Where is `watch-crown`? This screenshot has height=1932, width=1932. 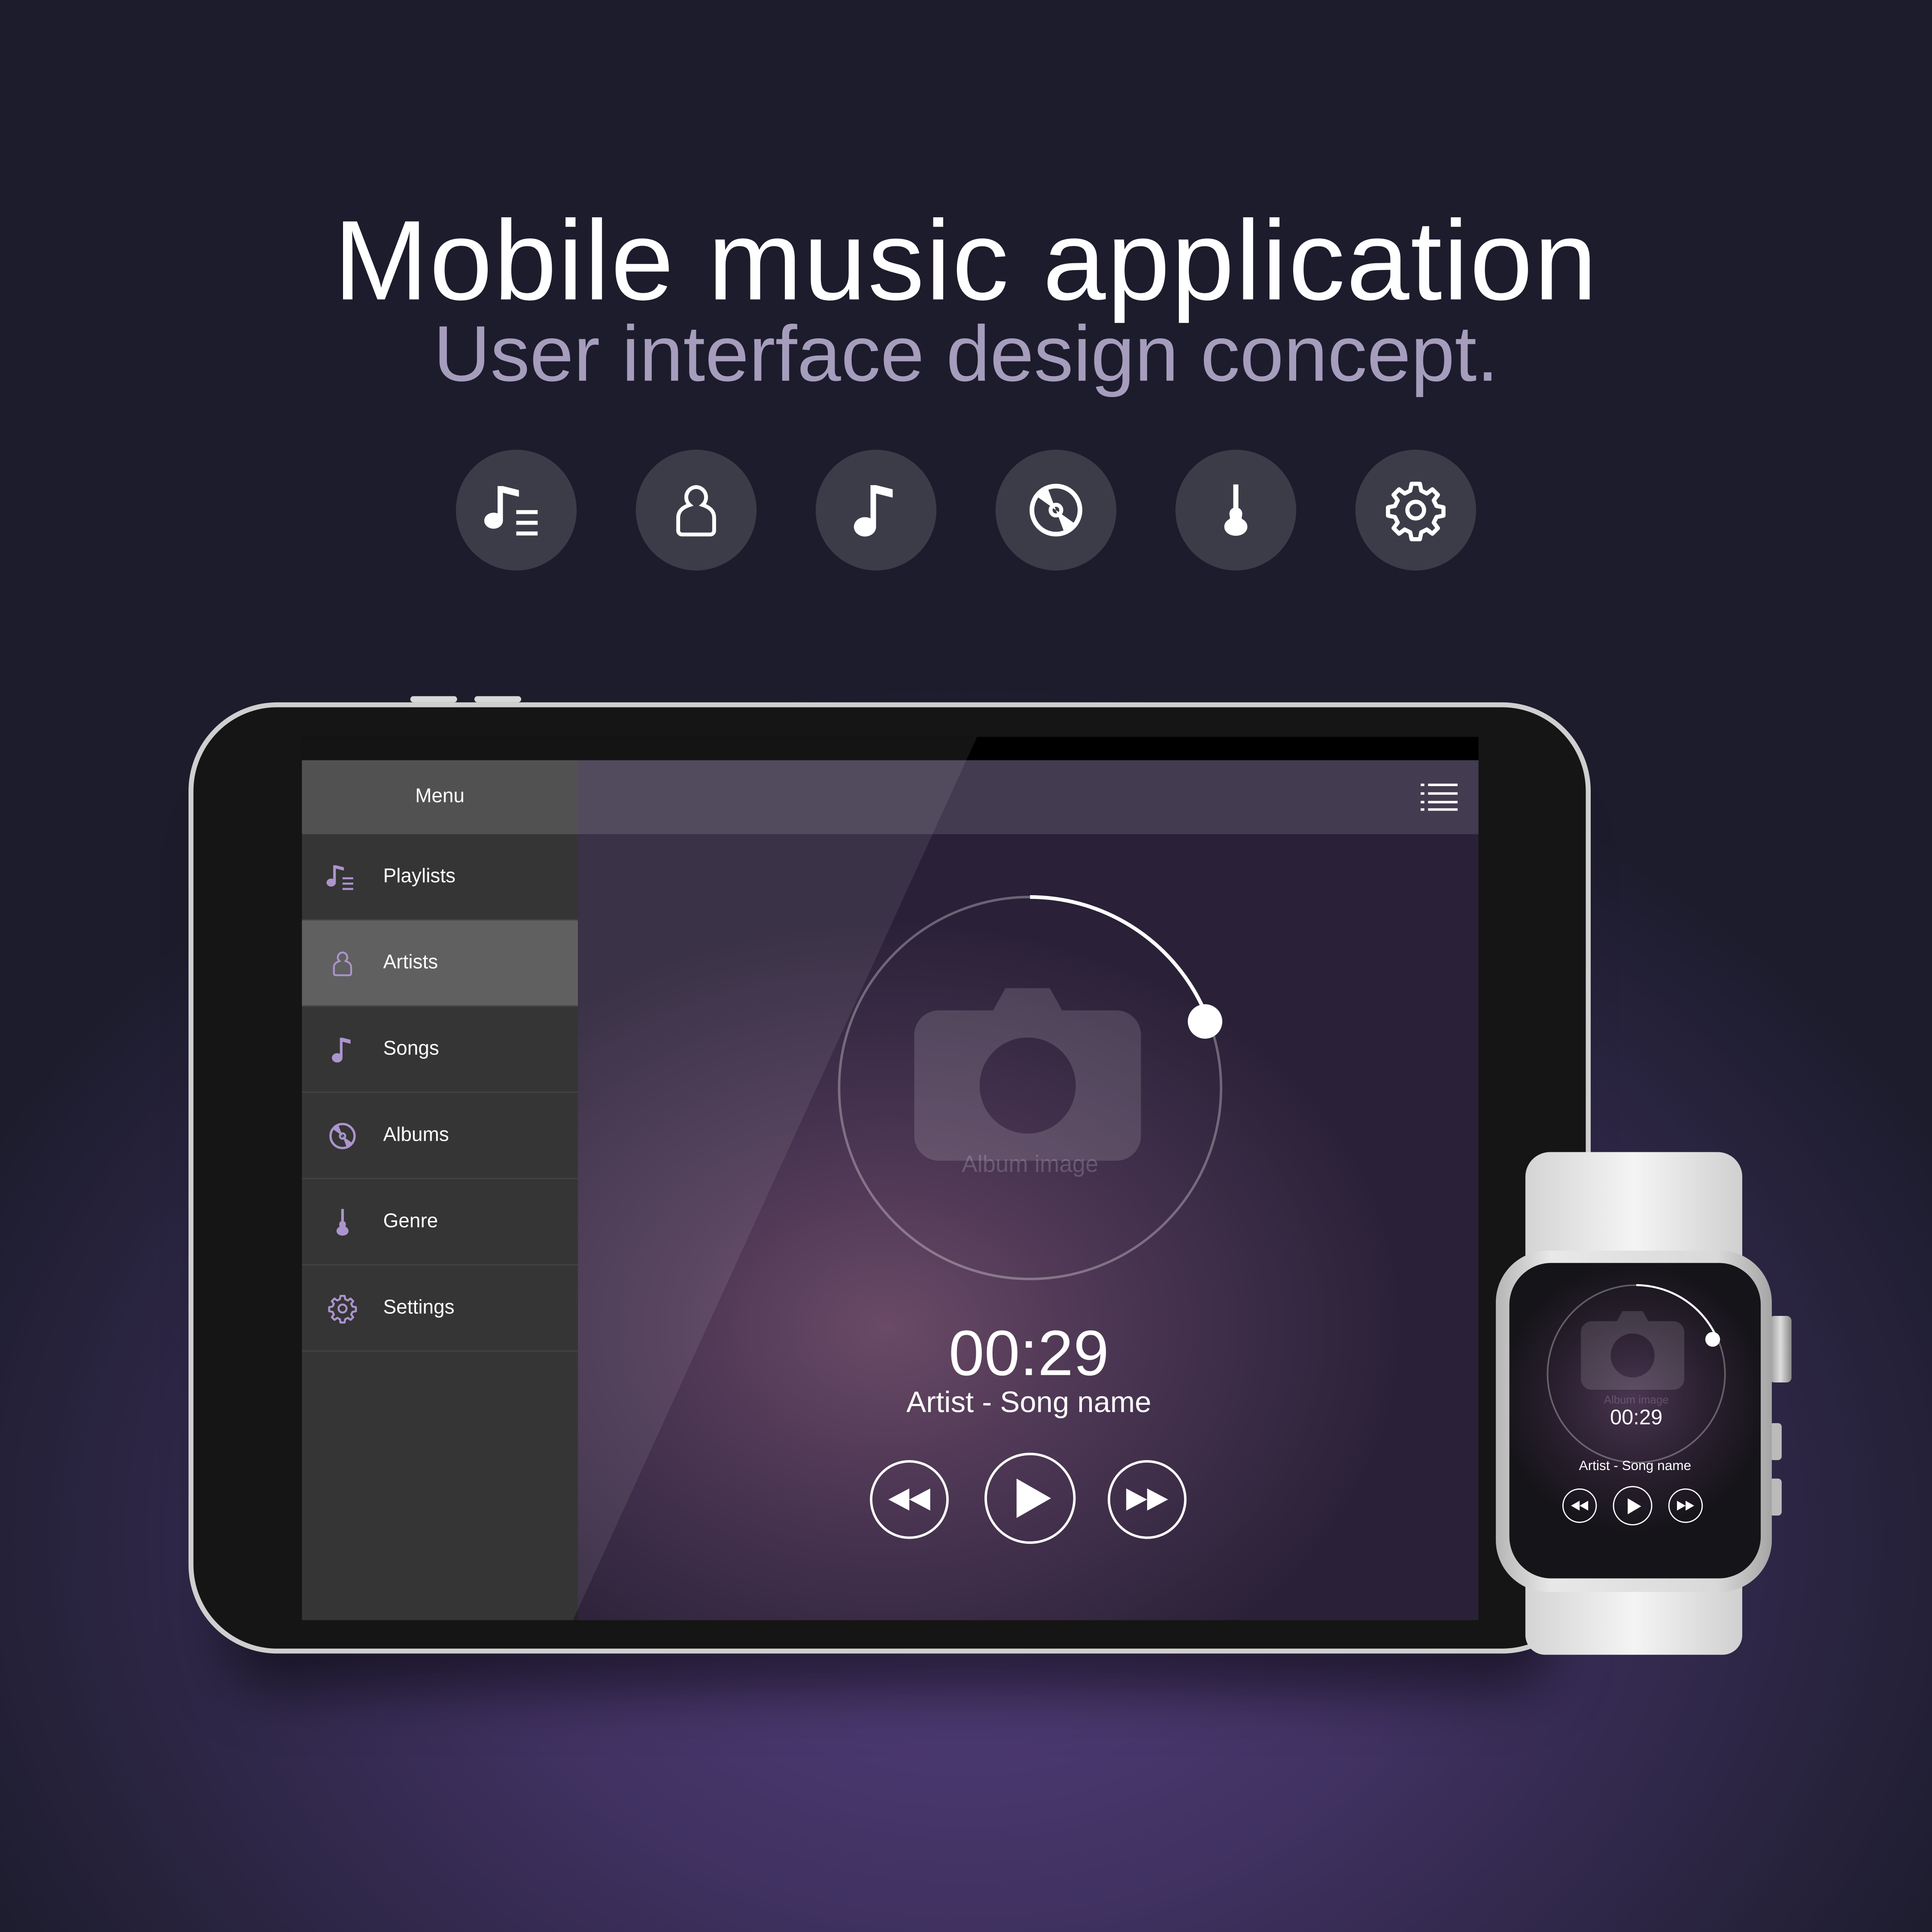 watch-crown is located at coordinates (1780, 1349).